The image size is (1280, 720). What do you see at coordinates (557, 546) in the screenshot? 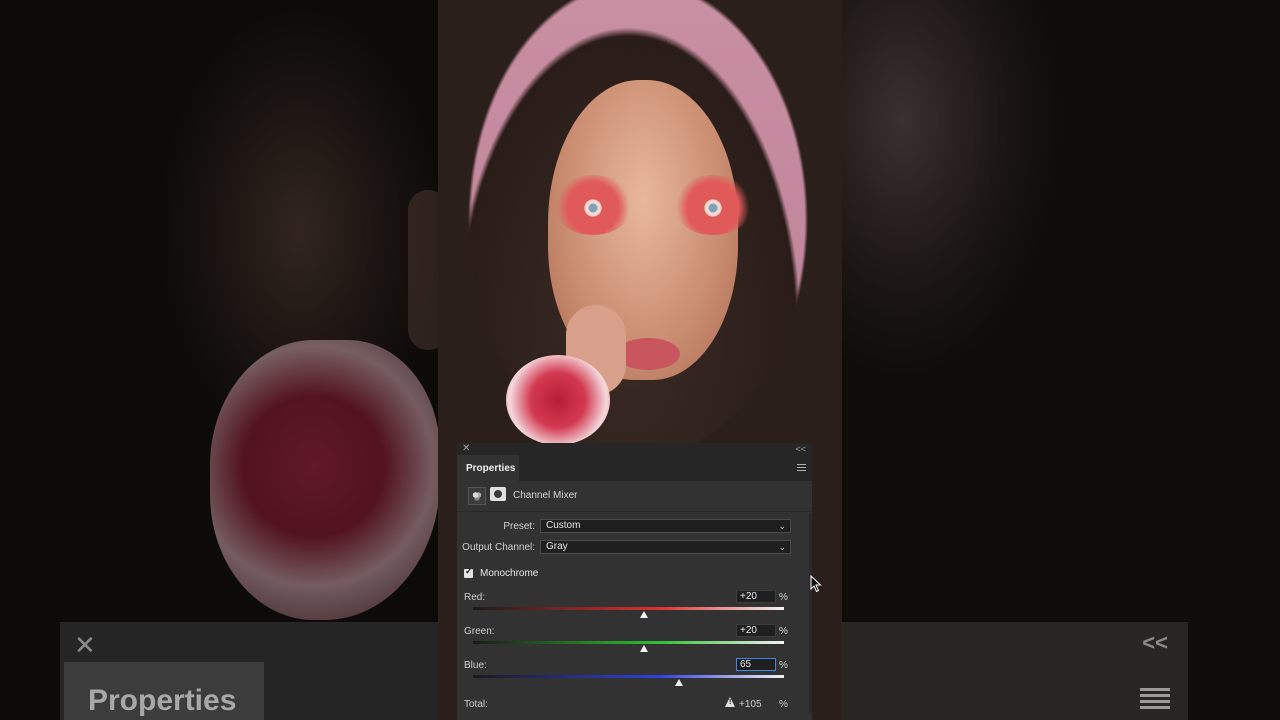
I see `output-channel-value: Gray` at bounding box center [557, 546].